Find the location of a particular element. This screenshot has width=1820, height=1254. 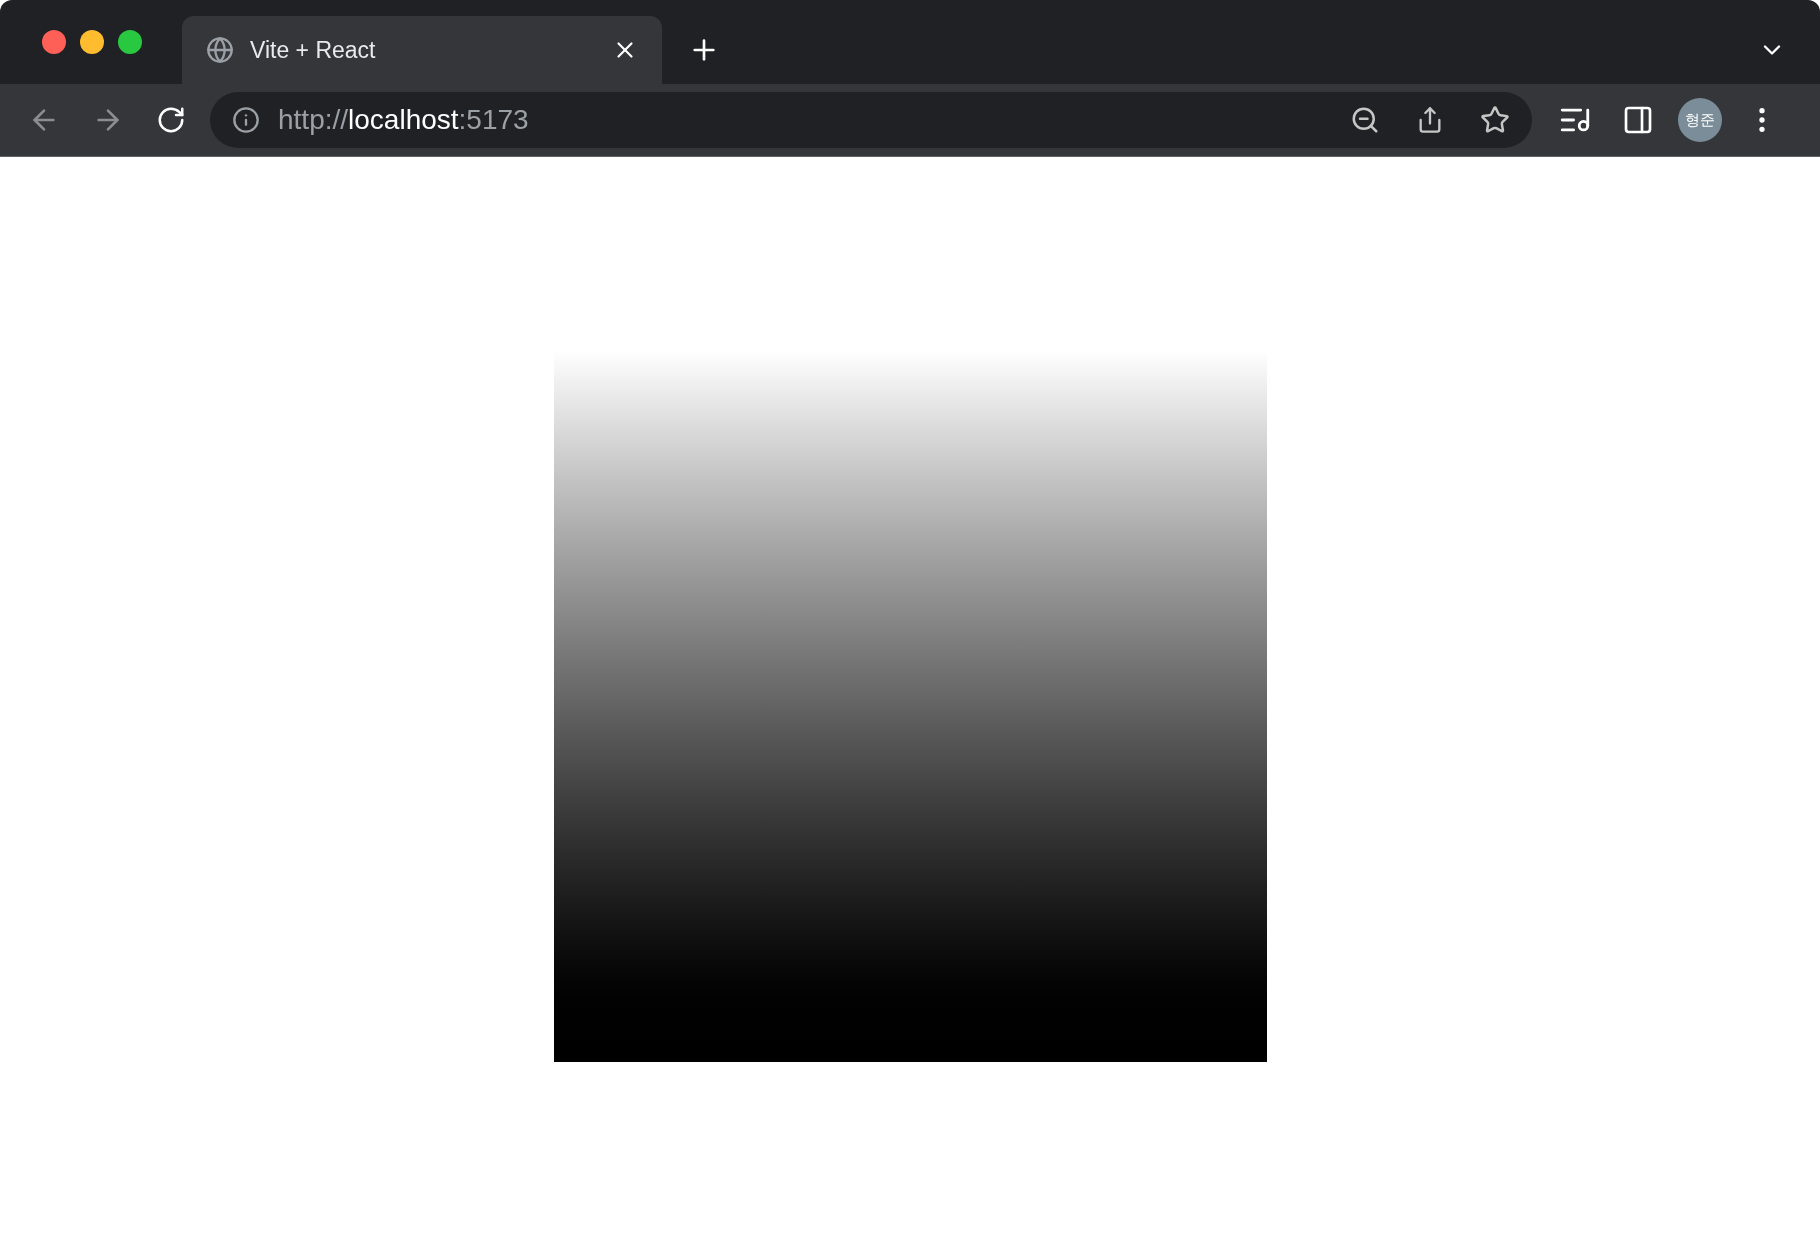

browser-tab: Vite + React is located at coordinates (422, 50).